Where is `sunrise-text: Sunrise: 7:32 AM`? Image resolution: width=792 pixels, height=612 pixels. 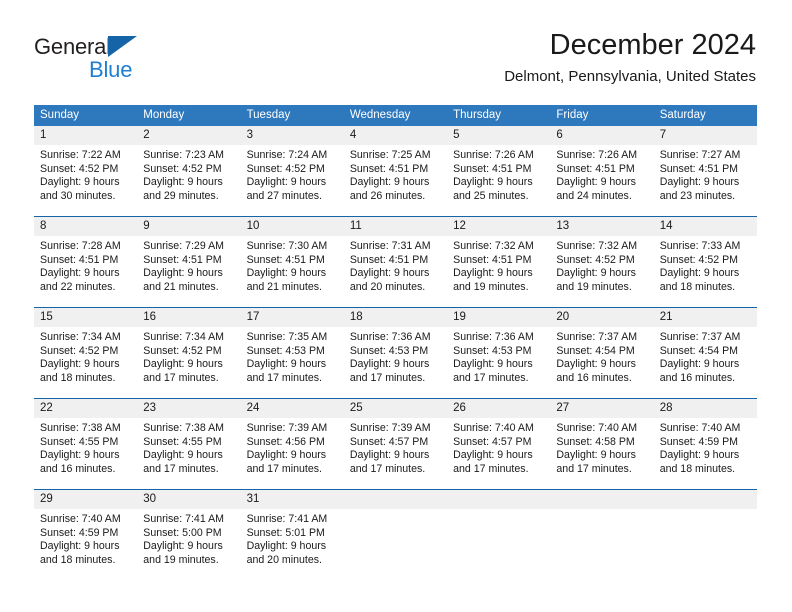 sunrise-text: Sunrise: 7:32 AM is located at coordinates (597, 246).